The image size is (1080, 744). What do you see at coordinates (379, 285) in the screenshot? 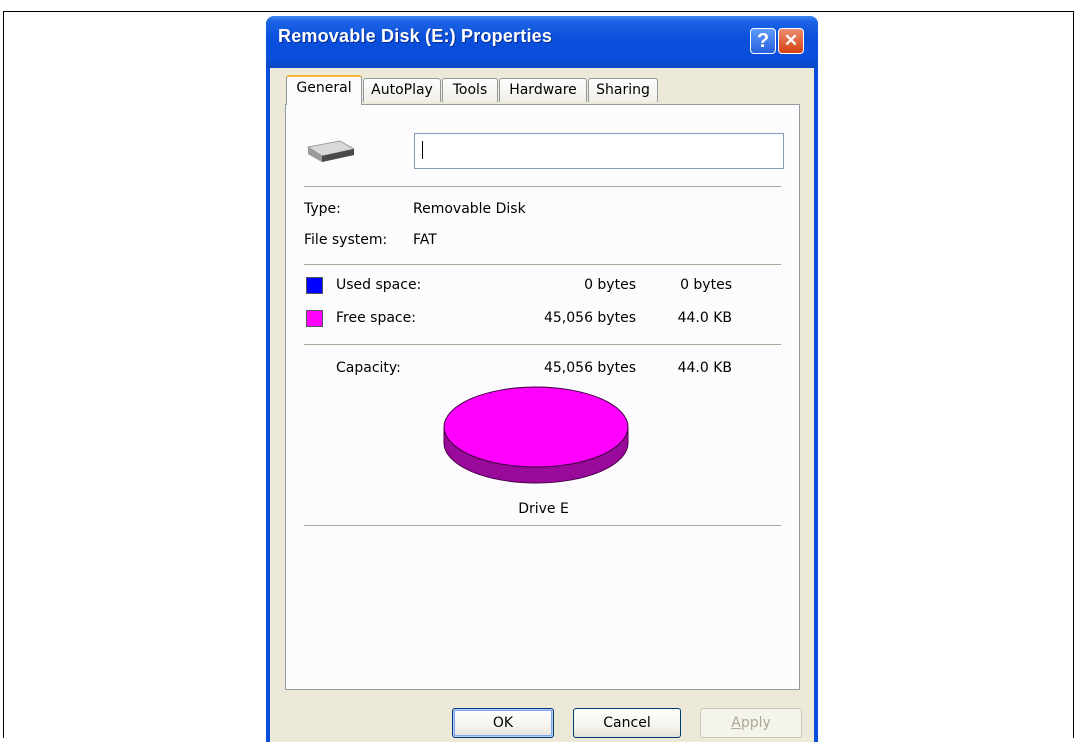
I see `used-space-label: Used space:` at bounding box center [379, 285].